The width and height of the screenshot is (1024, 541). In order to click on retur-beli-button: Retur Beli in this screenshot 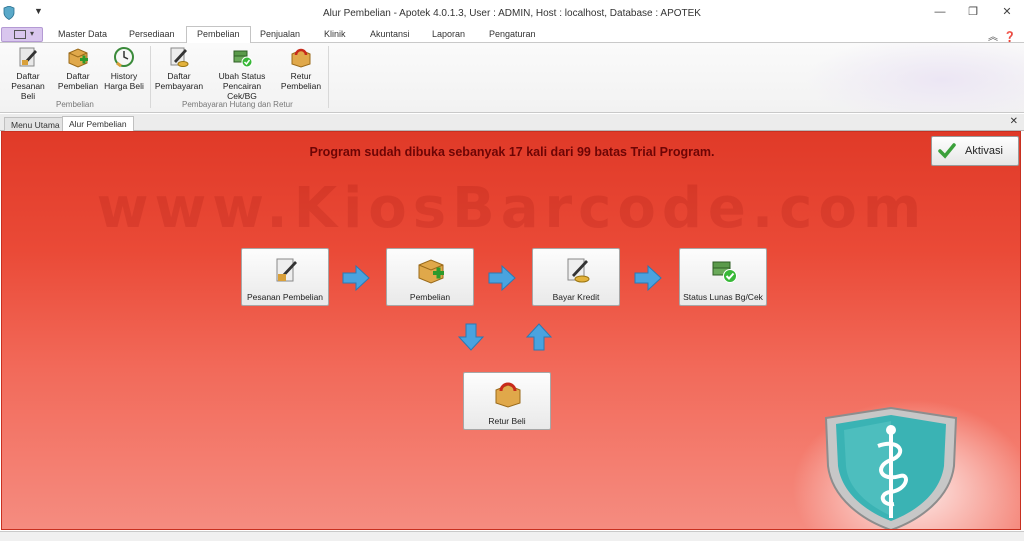, I will do `click(507, 401)`.